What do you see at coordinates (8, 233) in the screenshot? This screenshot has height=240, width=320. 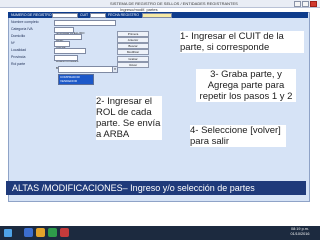 I see `windows-start-icon` at bounding box center [8, 233].